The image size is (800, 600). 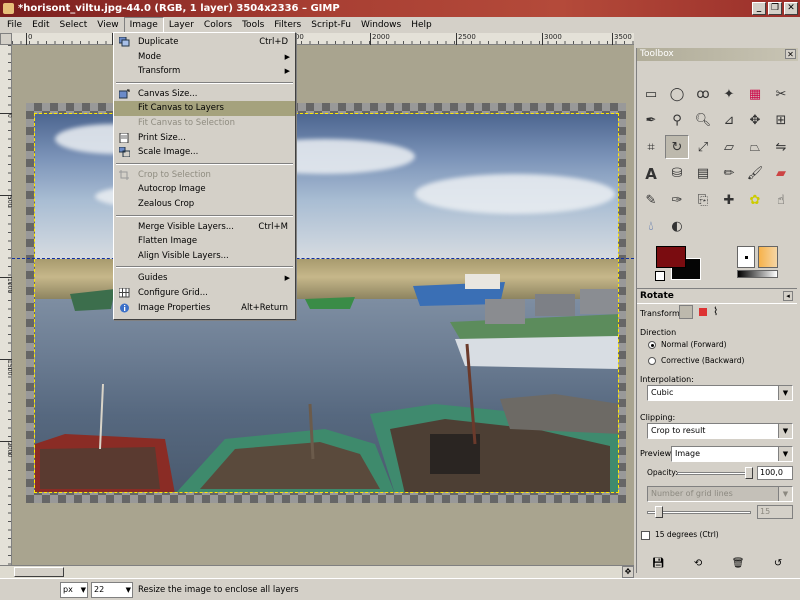 I want to click on menu-layer: Layer, so click(x=181, y=25).